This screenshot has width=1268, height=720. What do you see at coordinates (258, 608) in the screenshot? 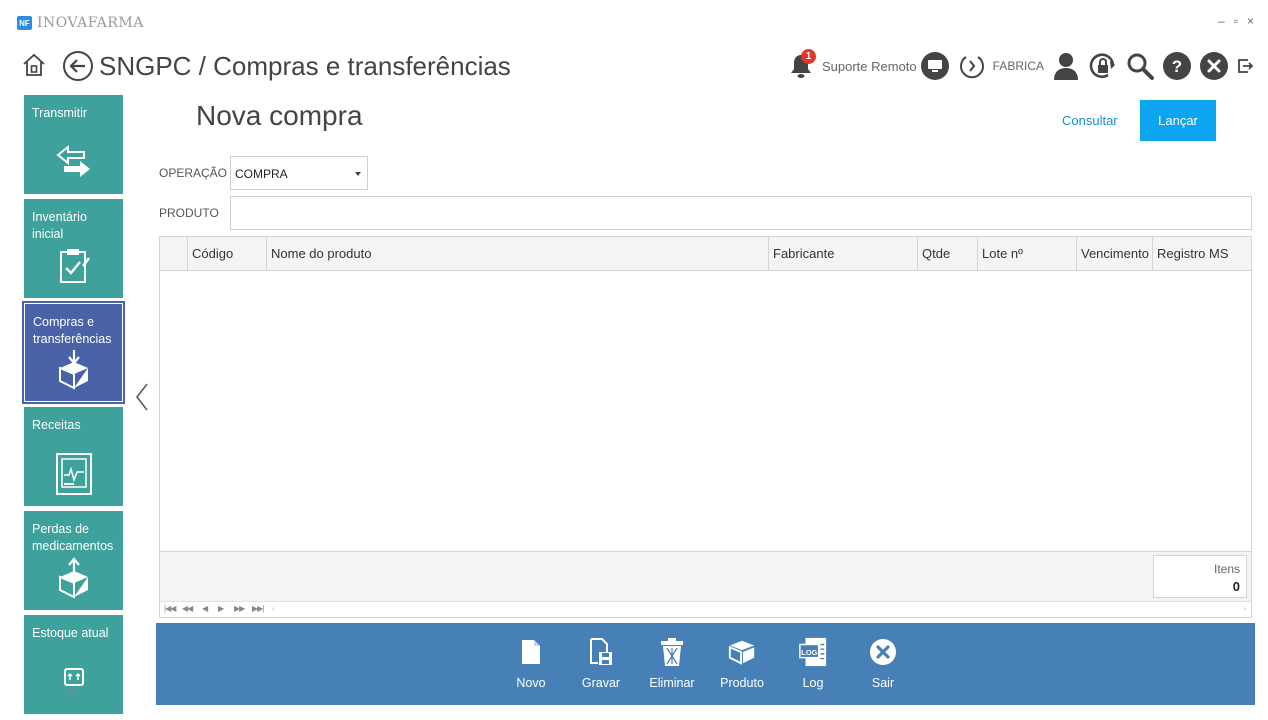
I see `nav-last-icon: ▶▶|` at bounding box center [258, 608].